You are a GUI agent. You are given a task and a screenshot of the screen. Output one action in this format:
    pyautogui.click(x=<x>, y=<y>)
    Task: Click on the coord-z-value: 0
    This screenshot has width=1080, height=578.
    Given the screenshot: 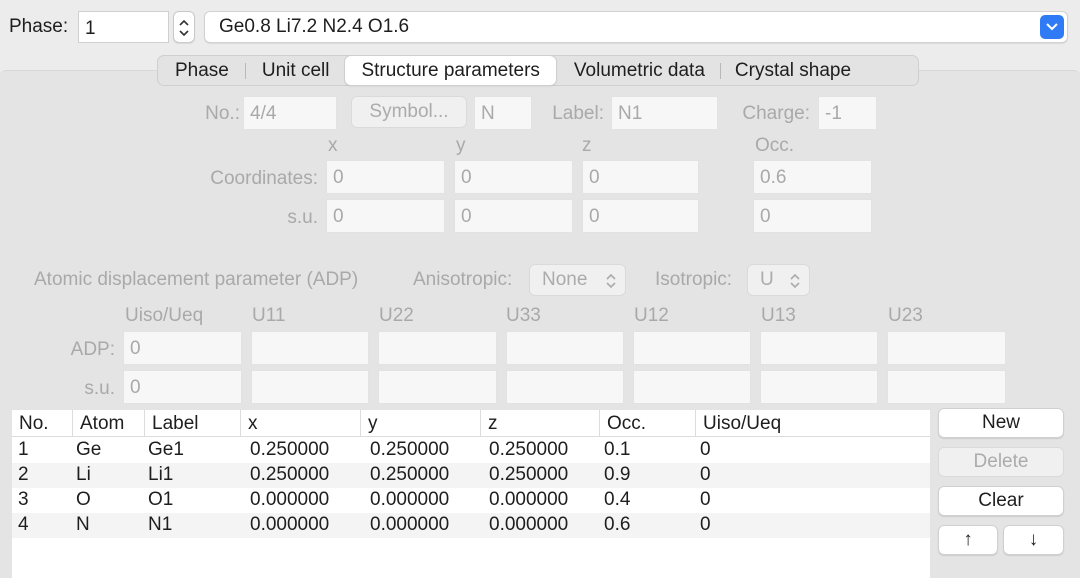 What is the action you would take?
    pyautogui.click(x=594, y=177)
    